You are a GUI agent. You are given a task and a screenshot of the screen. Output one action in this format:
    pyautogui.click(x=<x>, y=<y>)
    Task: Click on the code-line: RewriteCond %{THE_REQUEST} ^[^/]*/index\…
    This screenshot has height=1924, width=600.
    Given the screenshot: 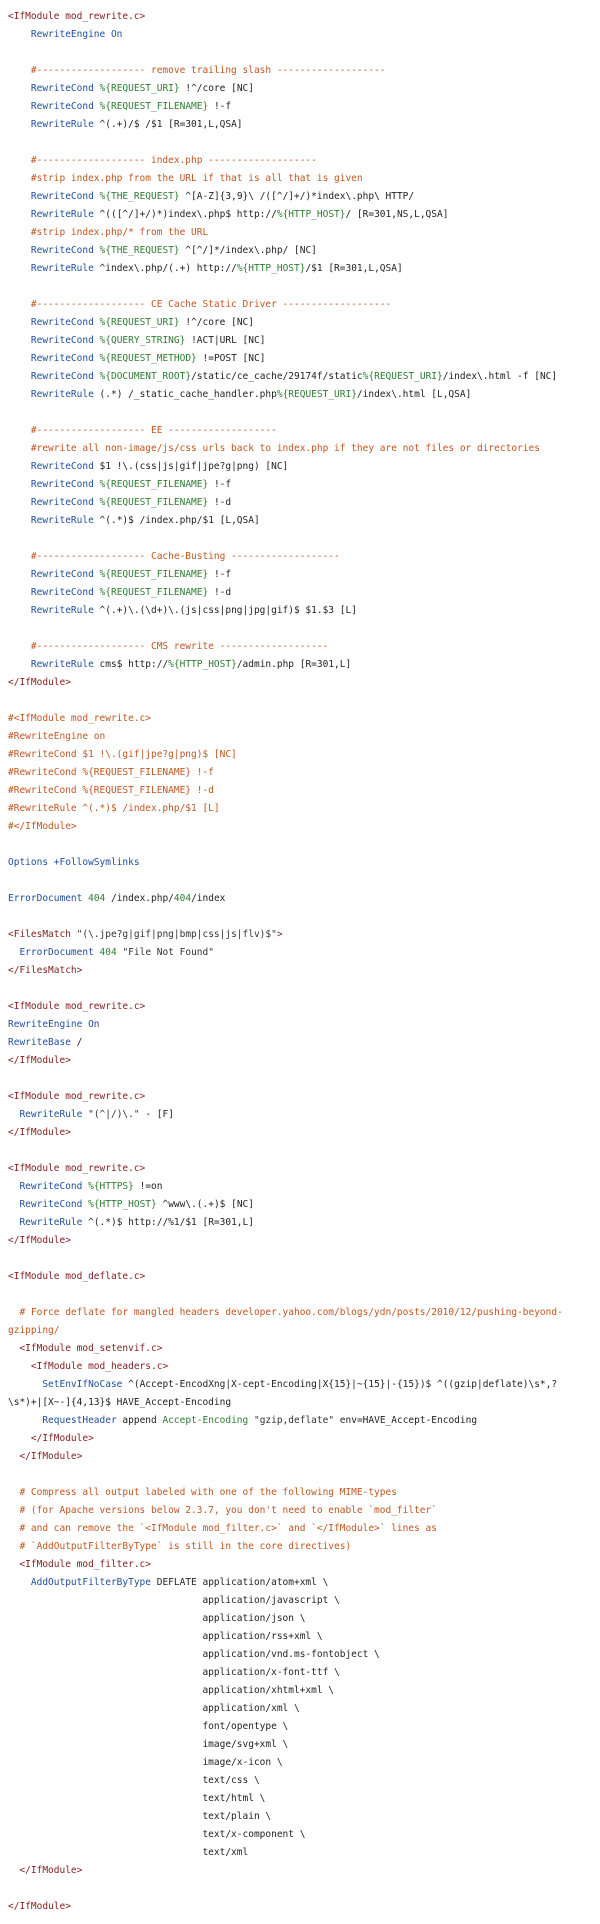 What is the action you would take?
    pyautogui.click(x=304, y=251)
    